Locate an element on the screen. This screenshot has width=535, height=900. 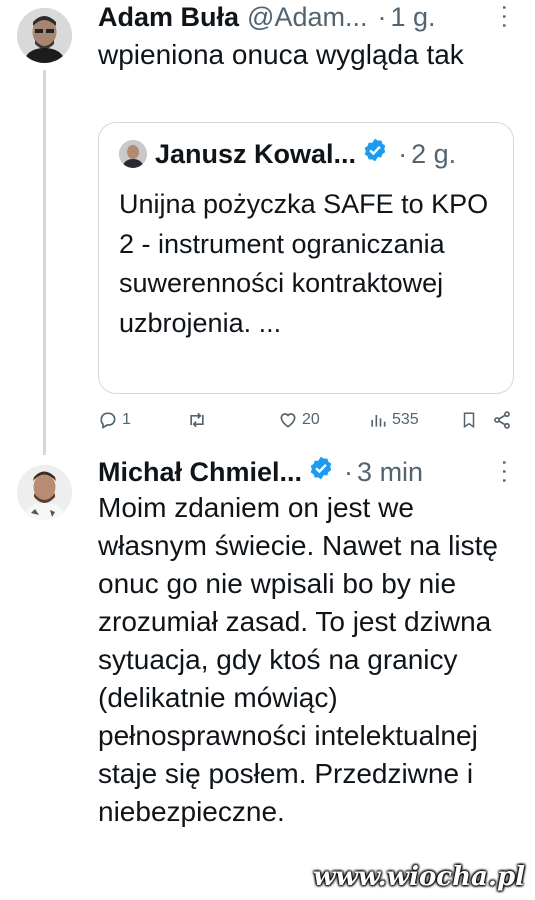
view-count: 535 is located at coordinates (405, 419).